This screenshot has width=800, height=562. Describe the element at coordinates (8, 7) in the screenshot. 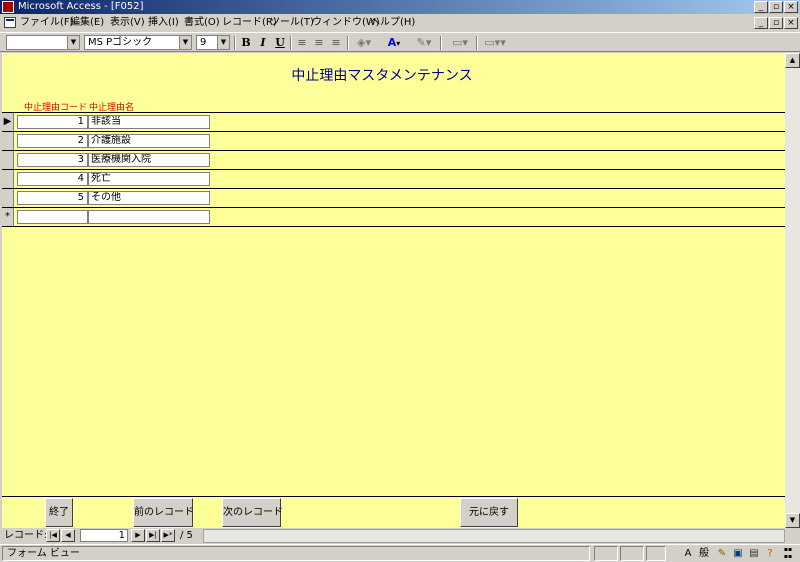

I see `access-app-icon` at that location.